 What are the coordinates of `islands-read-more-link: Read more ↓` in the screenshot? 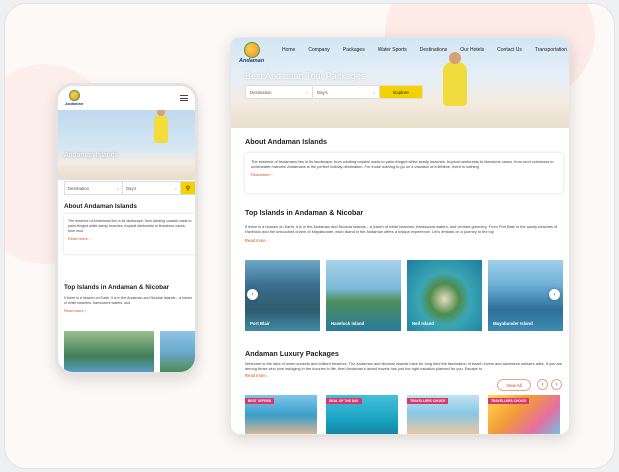 It's located at (257, 240).